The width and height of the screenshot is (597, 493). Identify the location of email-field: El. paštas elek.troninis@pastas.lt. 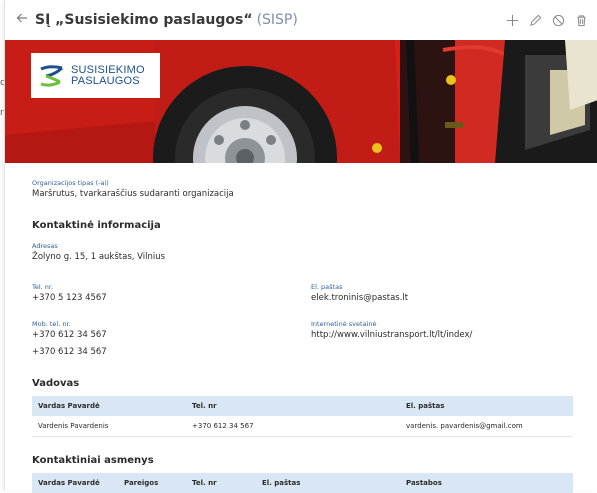
(359, 293).